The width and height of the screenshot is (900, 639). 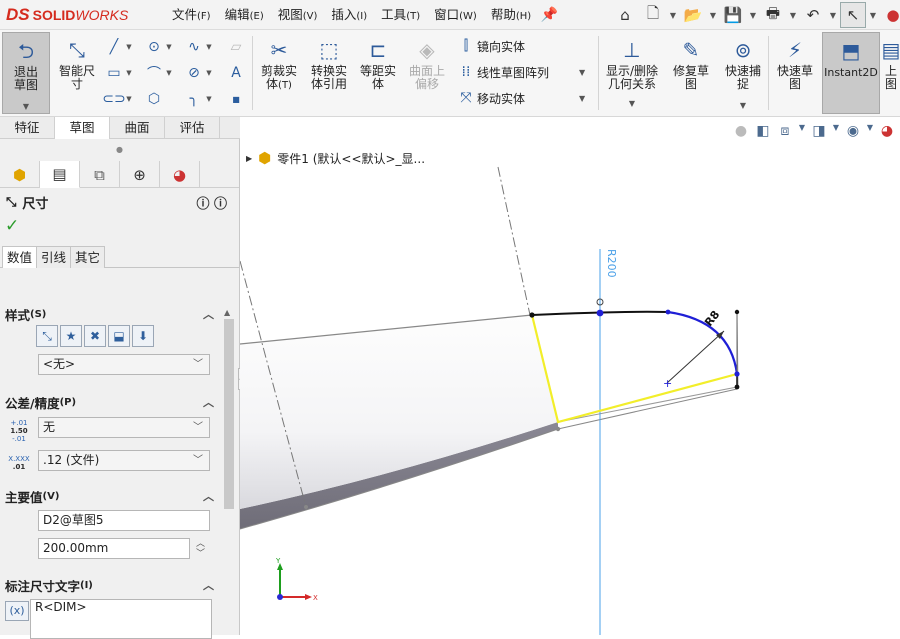 I want to click on line-dropdown-icon: ▼, so click(x=129, y=47).